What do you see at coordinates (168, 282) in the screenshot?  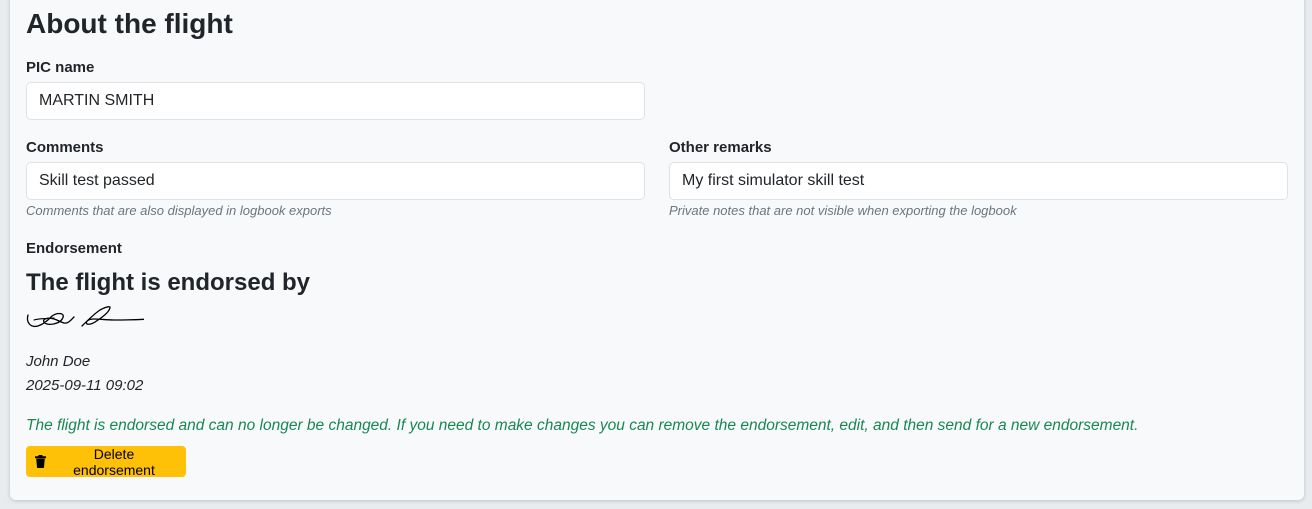 I see `endorsed-by-heading: The flight is endorsed by` at bounding box center [168, 282].